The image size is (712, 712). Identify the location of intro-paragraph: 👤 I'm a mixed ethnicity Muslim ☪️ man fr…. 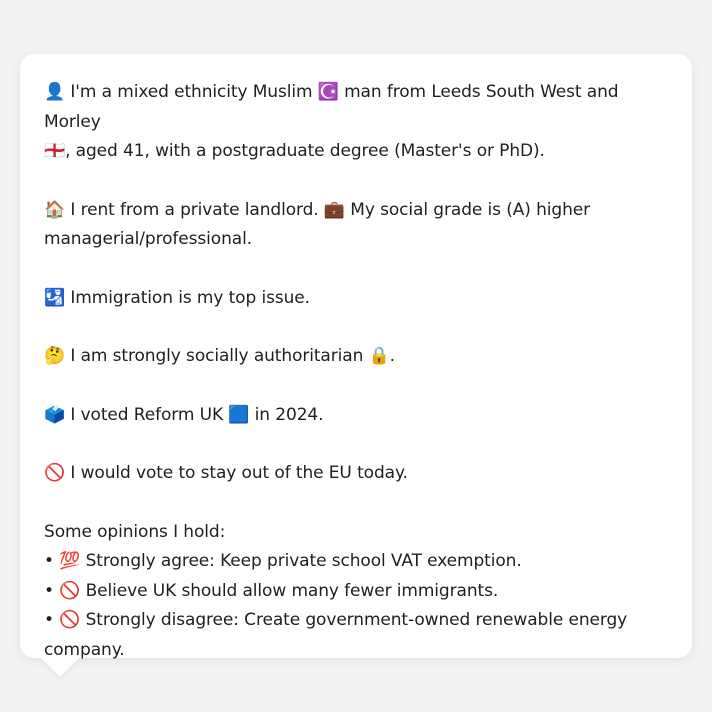
(356, 122).